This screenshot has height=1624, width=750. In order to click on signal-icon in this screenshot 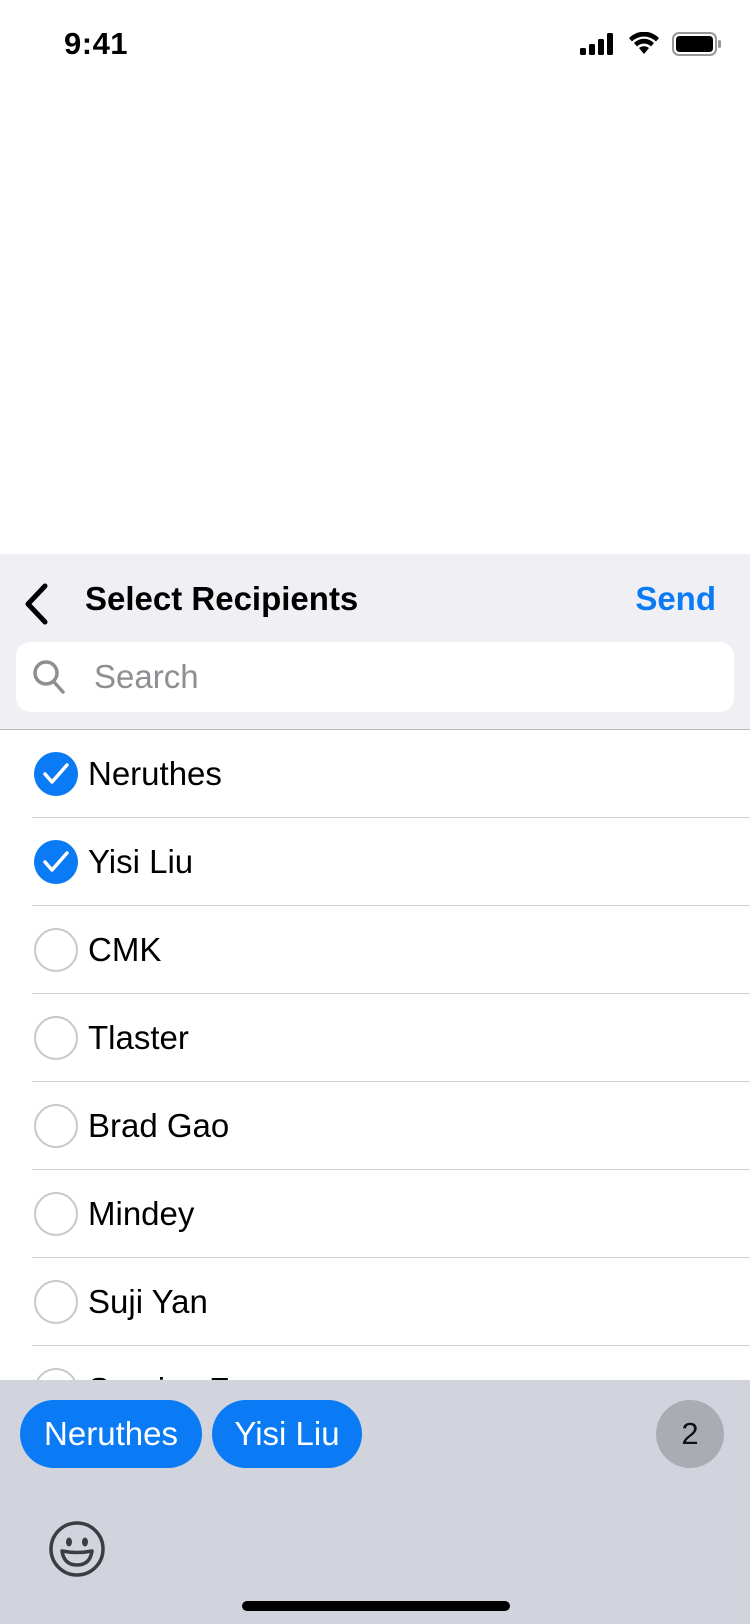, I will do `click(596, 44)`.